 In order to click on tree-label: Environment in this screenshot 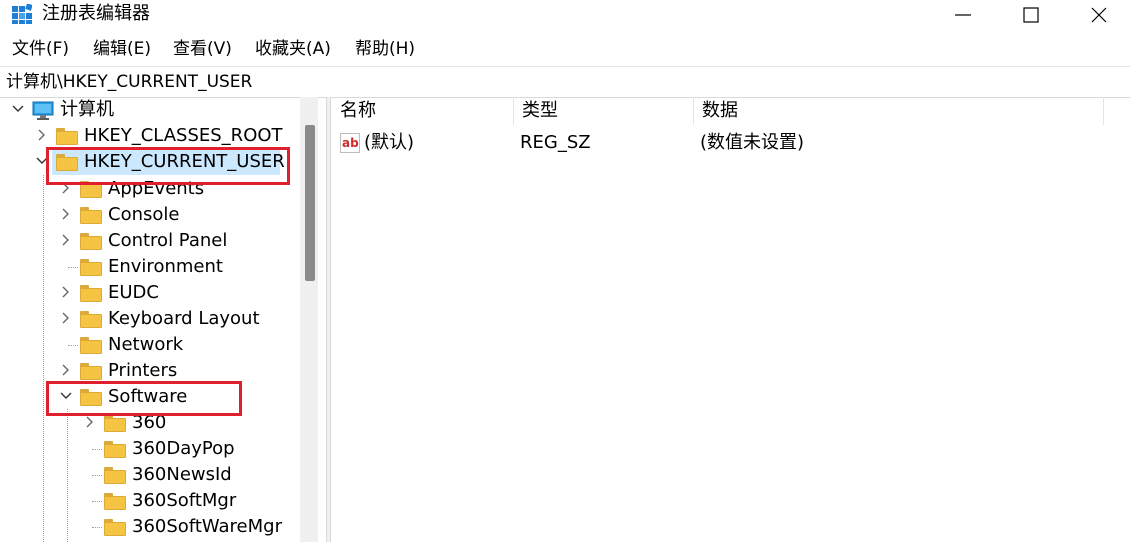, I will do `click(165, 266)`.